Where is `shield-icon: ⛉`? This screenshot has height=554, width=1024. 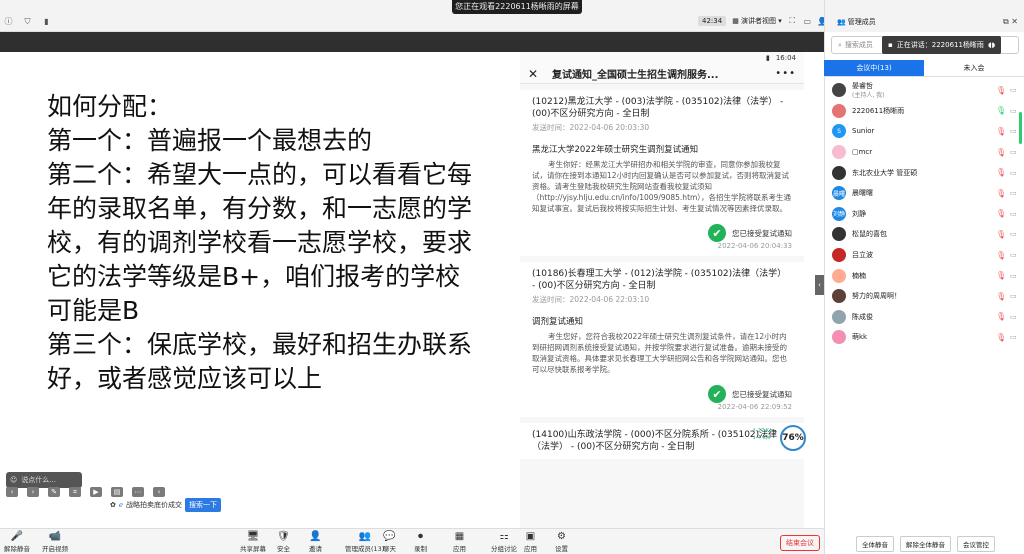
shield-icon: ⛉ is located at coordinates (27, 21).